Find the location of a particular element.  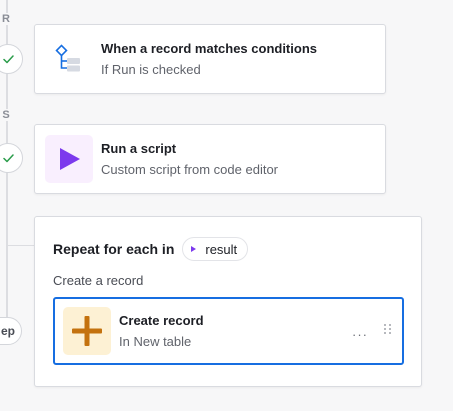

result-token: result is located at coordinates (215, 249).